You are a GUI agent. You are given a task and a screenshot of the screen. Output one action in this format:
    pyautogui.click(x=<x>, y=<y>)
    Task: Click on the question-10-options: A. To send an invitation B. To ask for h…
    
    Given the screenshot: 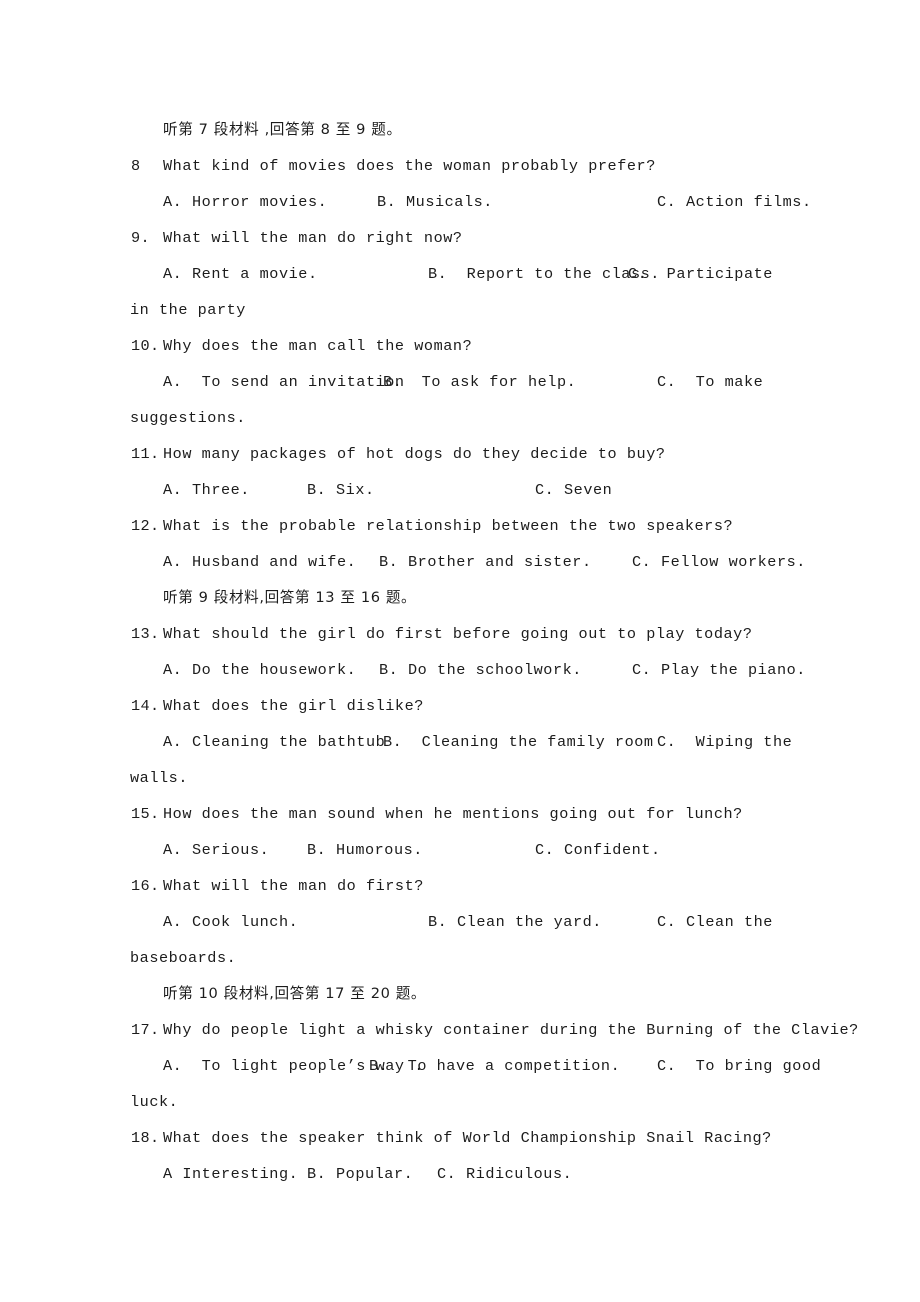 What is the action you would take?
    pyautogui.click(x=467, y=382)
    